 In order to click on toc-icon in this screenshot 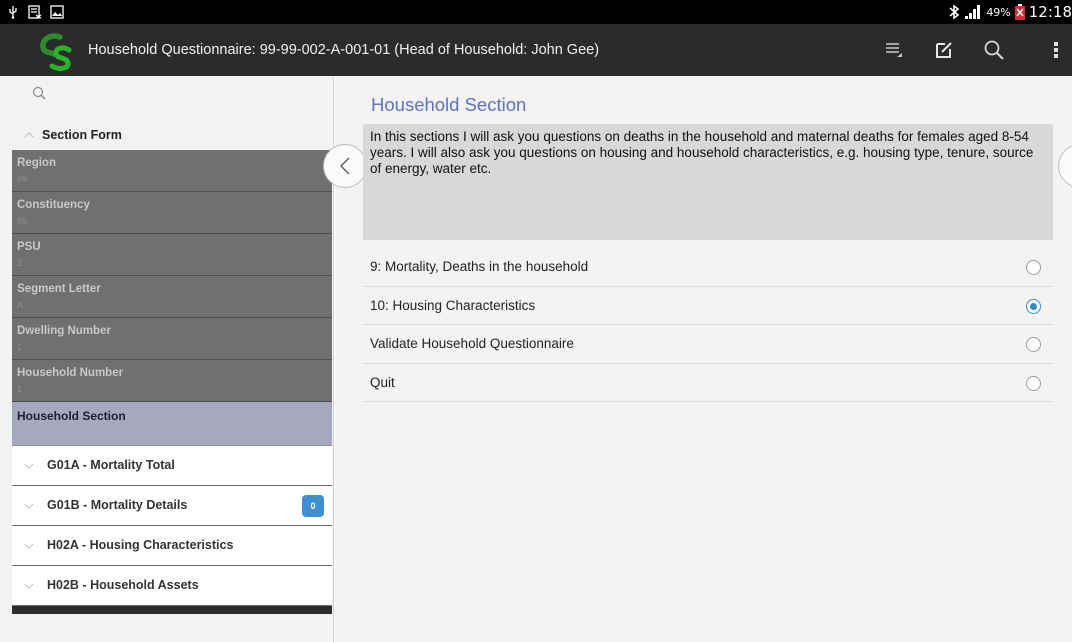, I will do `click(894, 50)`.